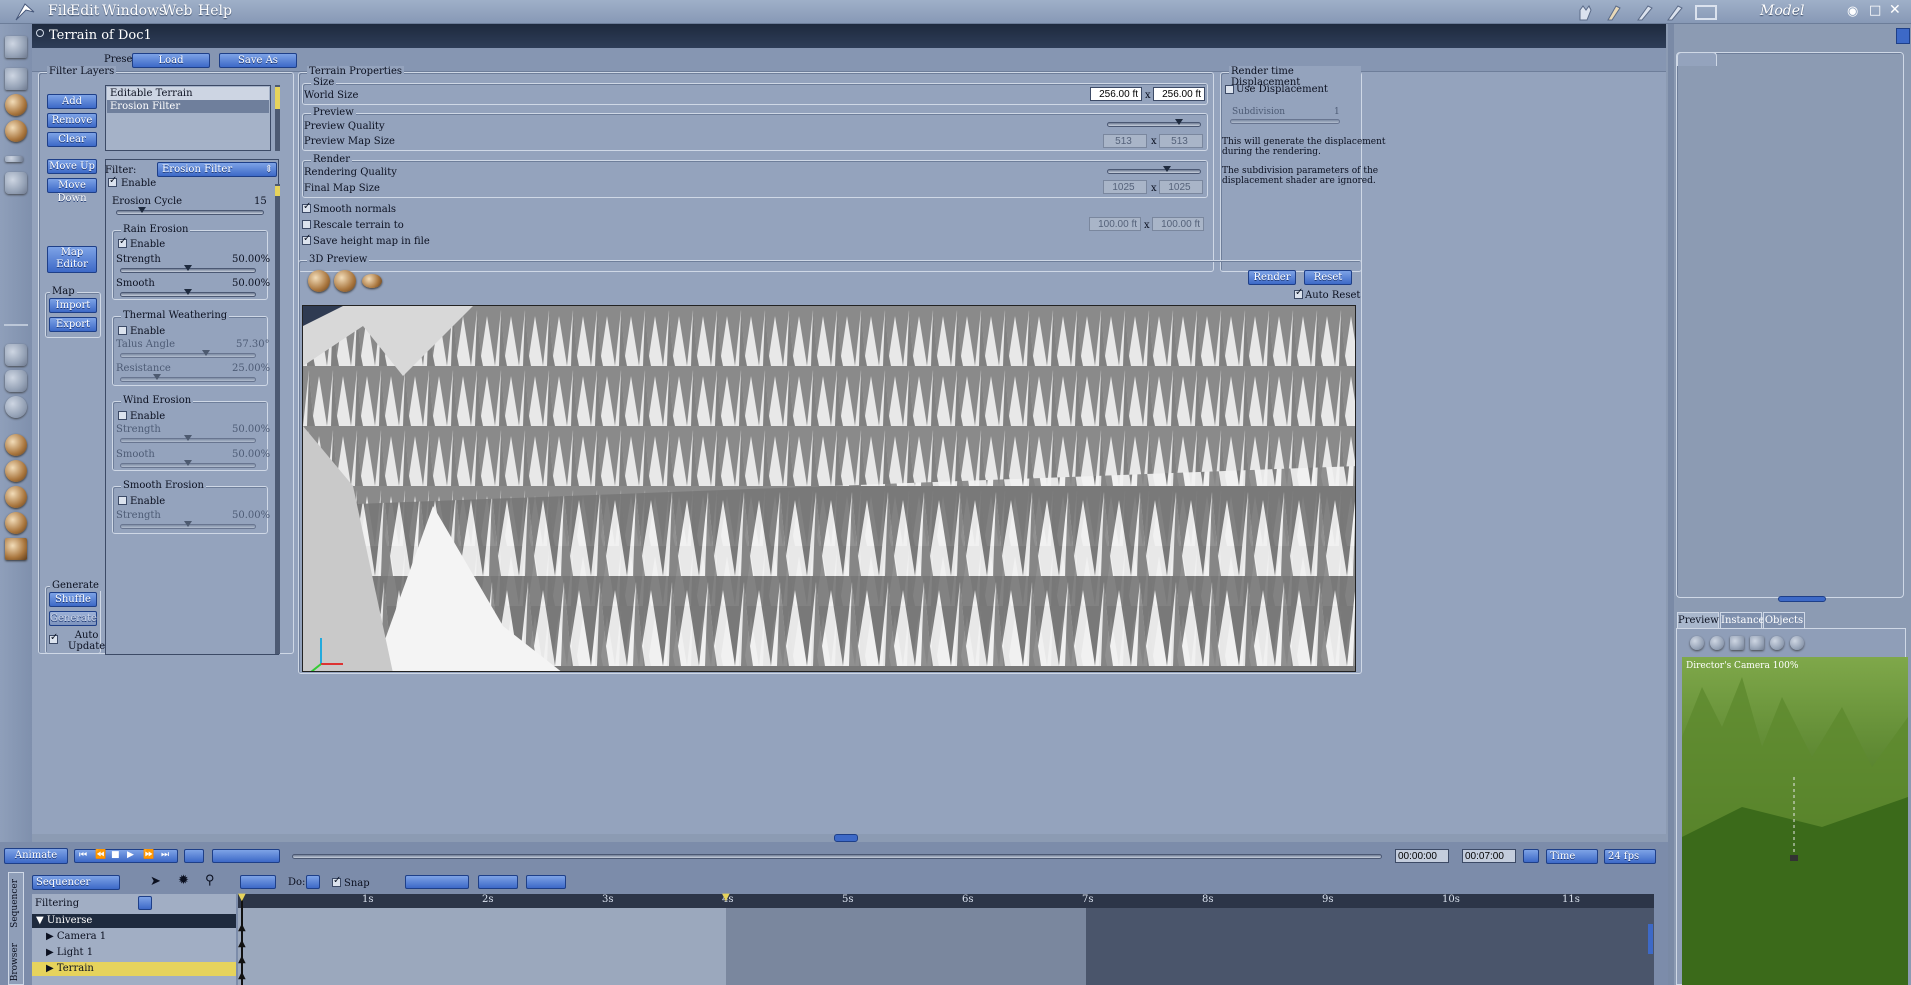 This screenshot has height=985, width=1911. I want to click on preview-map-x-input, so click(1125, 141).